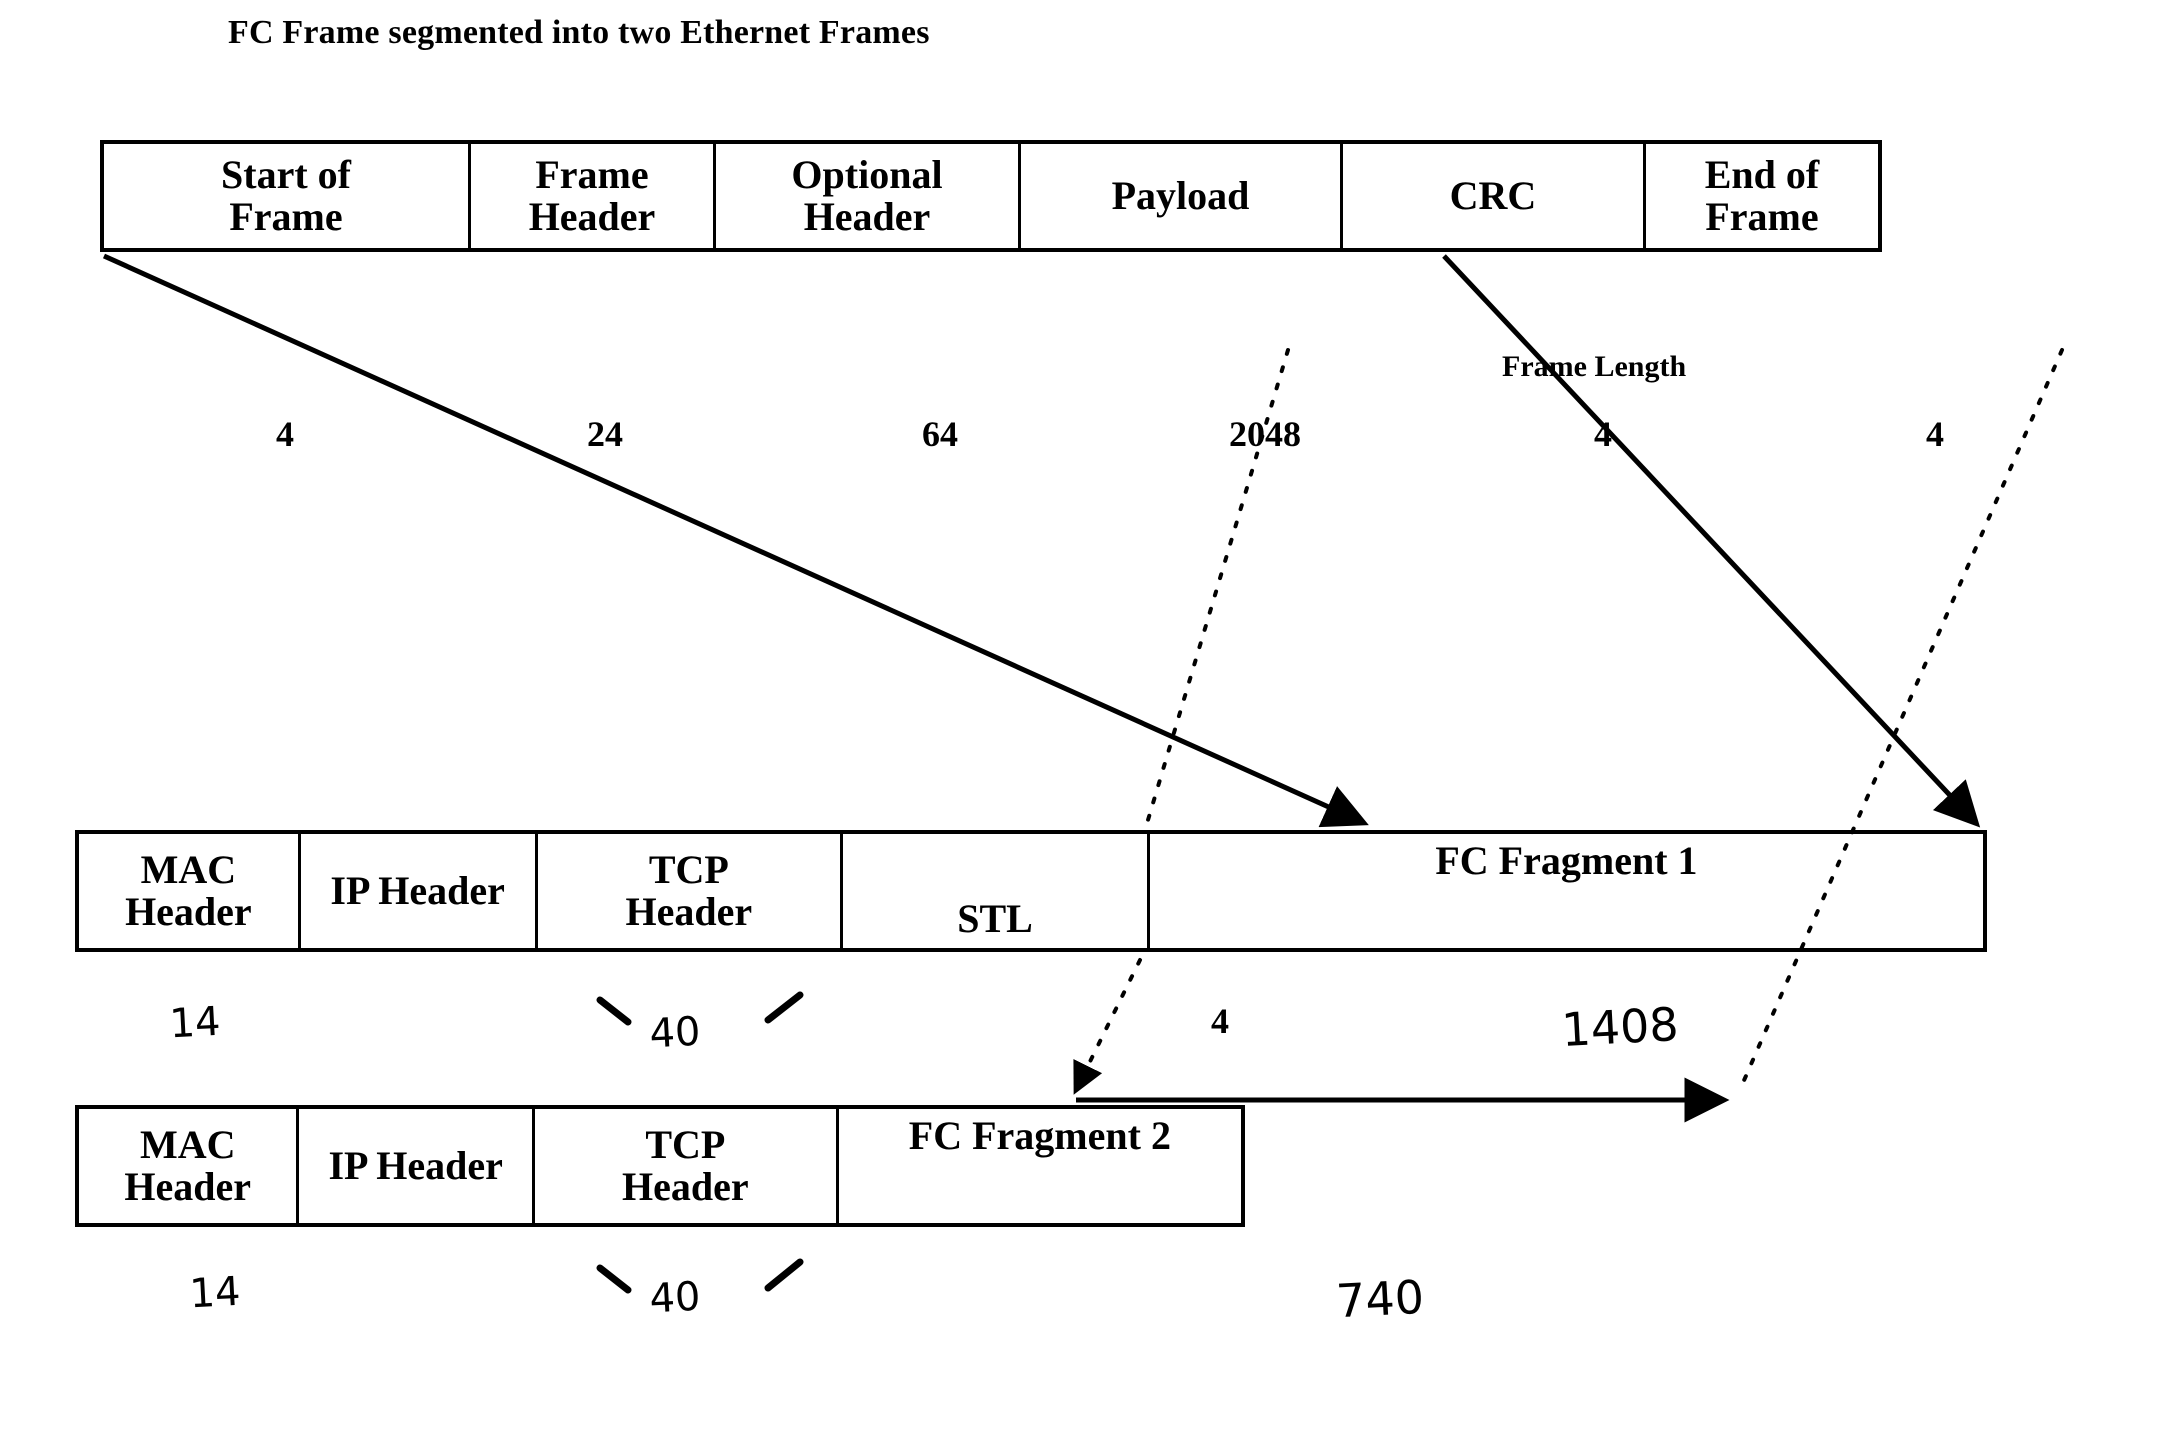  What do you see at coordinates (867, 174) in the screenshot?
I see `fc-cell-optional-header-line1: Optional` at bounding box center [867, 174].